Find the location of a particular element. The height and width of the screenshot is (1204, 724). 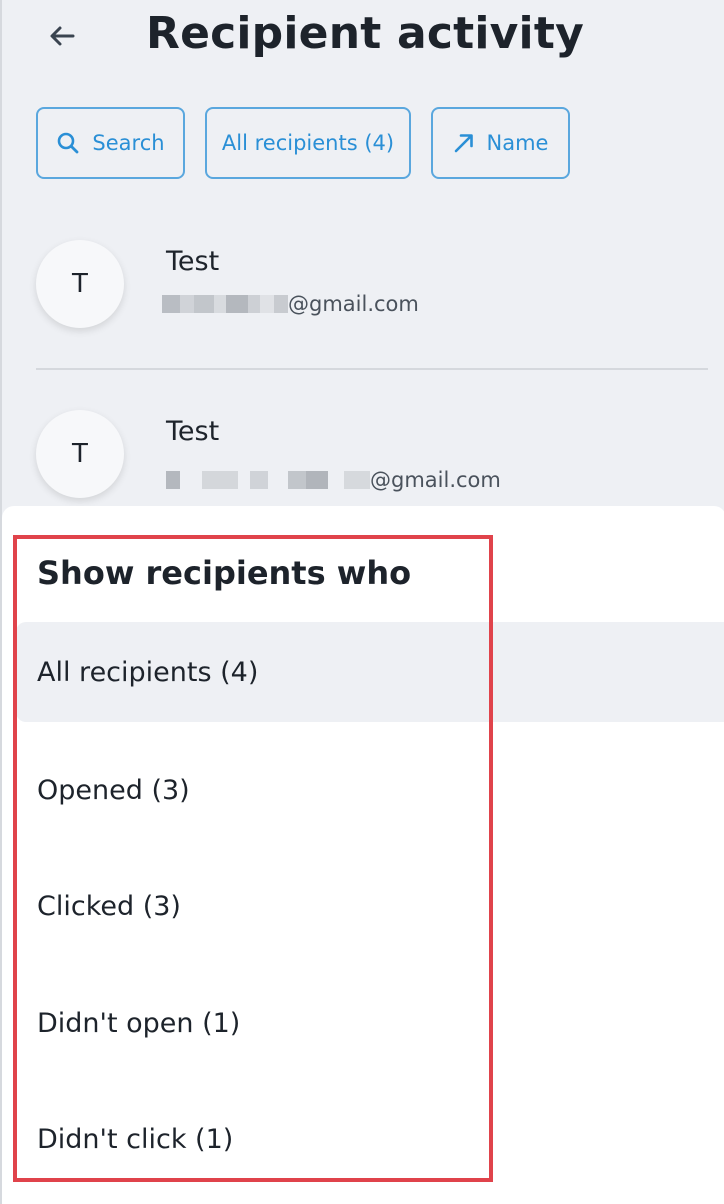

filter-option-label: Clicked (3) is located at coordinates (109, 906).